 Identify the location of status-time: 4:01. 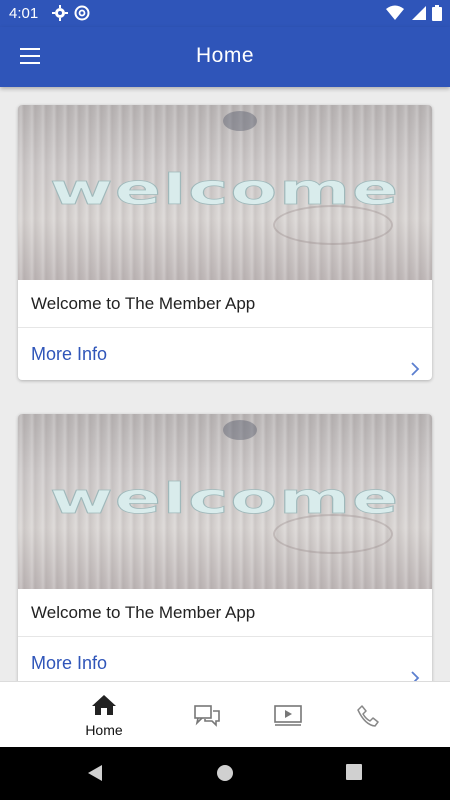
(24, 13).